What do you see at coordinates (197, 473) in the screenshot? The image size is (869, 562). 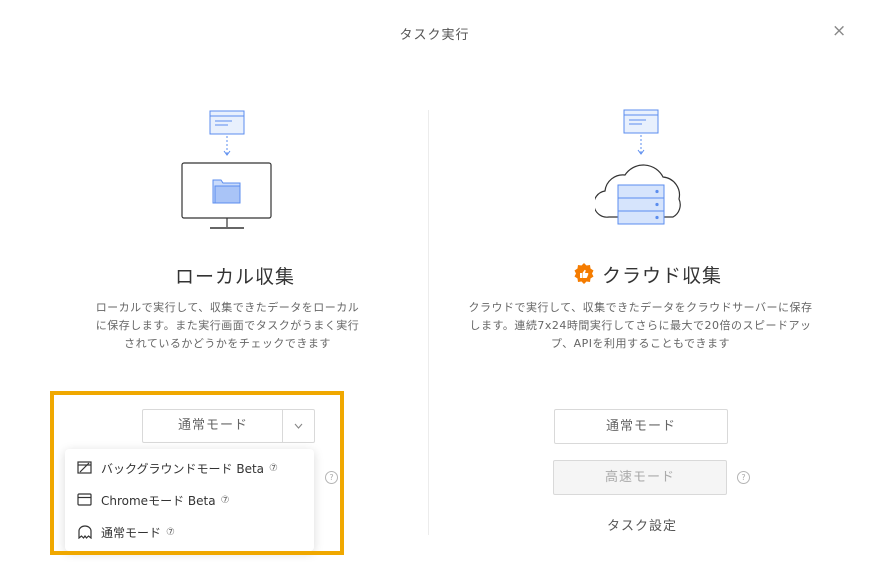 I see `highlight-box` at bounding box center [197, 473].